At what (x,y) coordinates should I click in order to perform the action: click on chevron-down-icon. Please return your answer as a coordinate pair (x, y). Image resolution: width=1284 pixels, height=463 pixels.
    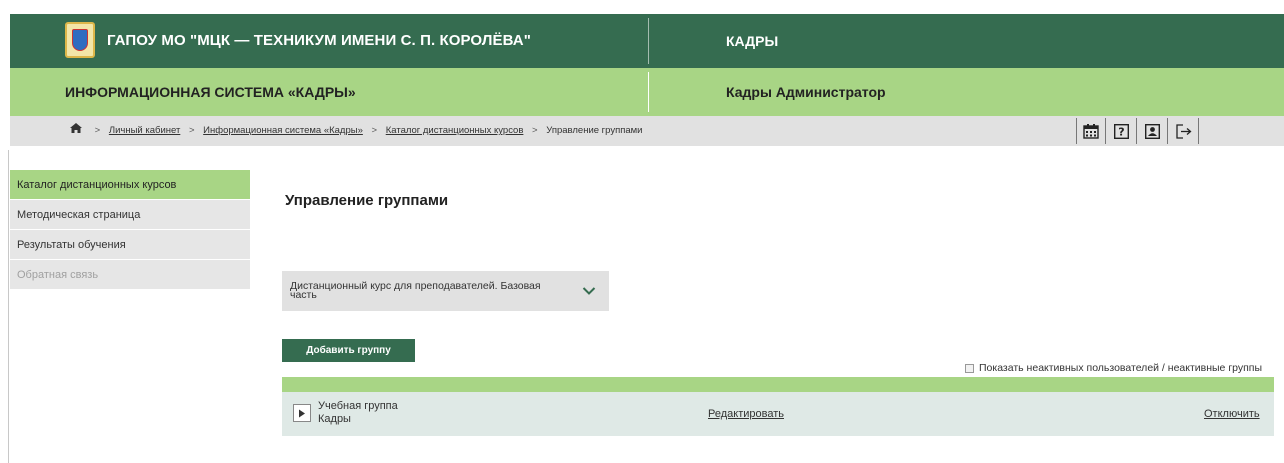
    Looking at the image, I should click on (589, 291).